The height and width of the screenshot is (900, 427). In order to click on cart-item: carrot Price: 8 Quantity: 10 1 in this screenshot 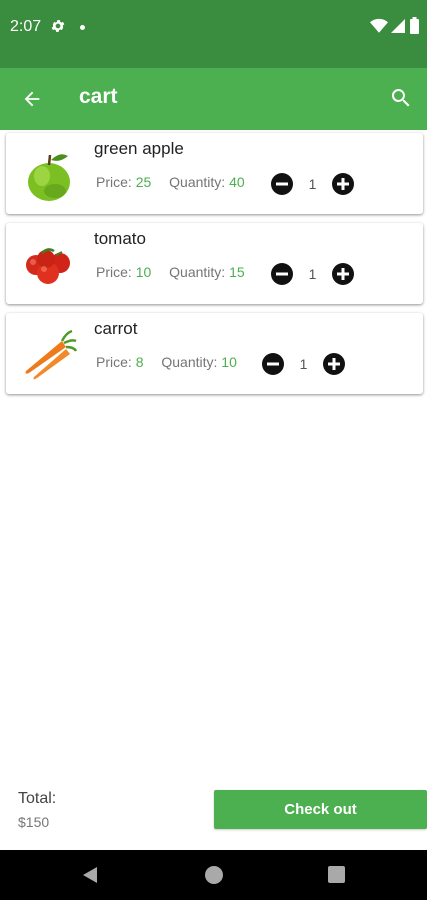, I will do `click(214, 353)`.